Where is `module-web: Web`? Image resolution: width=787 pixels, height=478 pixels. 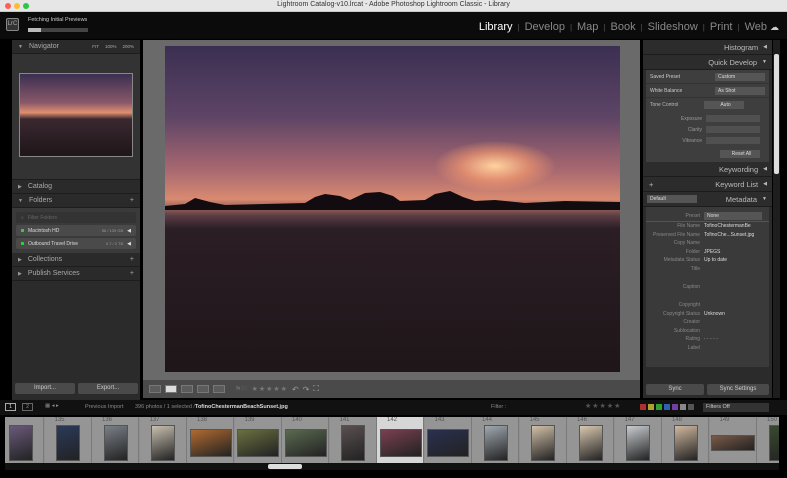 module-web: Web is located at coordinates (756, 27).